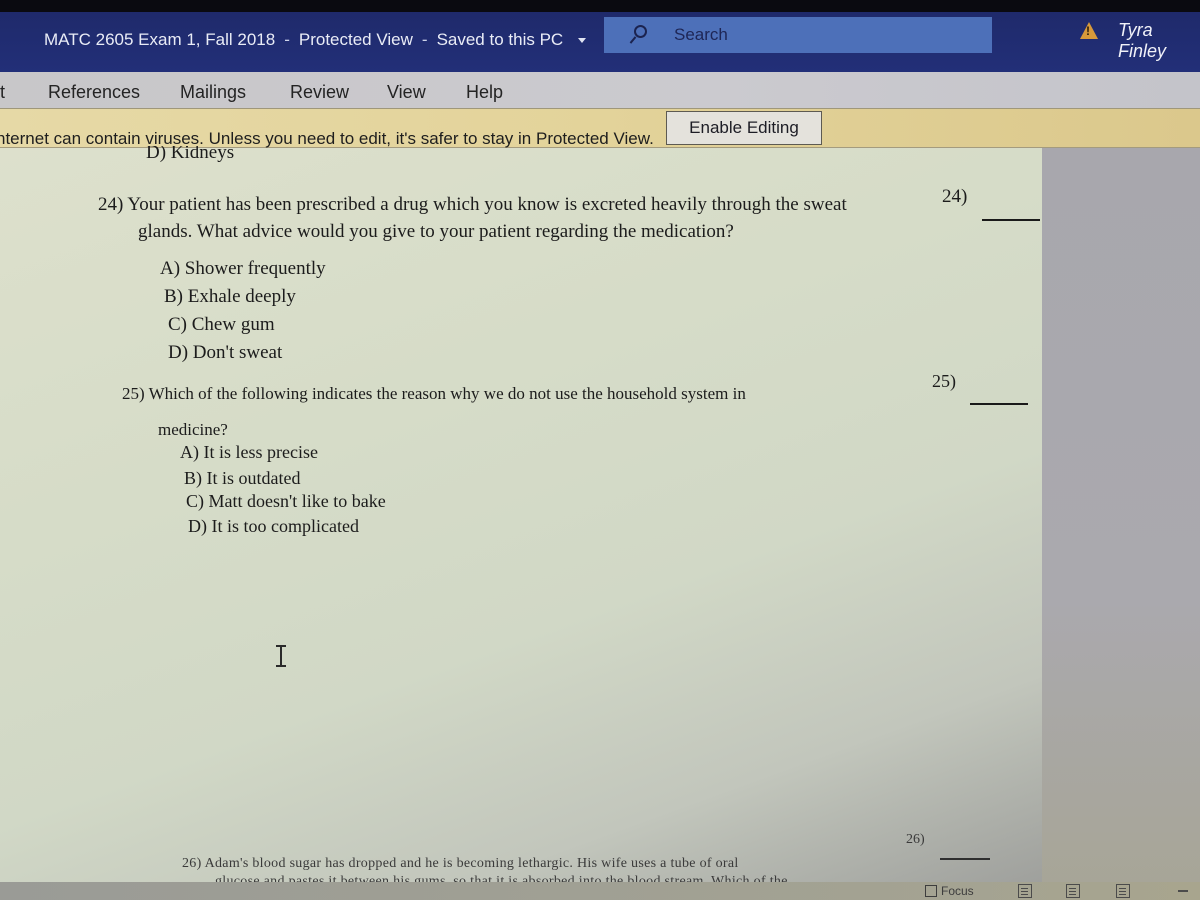 The image size is (1200, 900). Describe the element at coordinates (944, 381) in the screenshot. I see `answer-number: 25)` at that location.